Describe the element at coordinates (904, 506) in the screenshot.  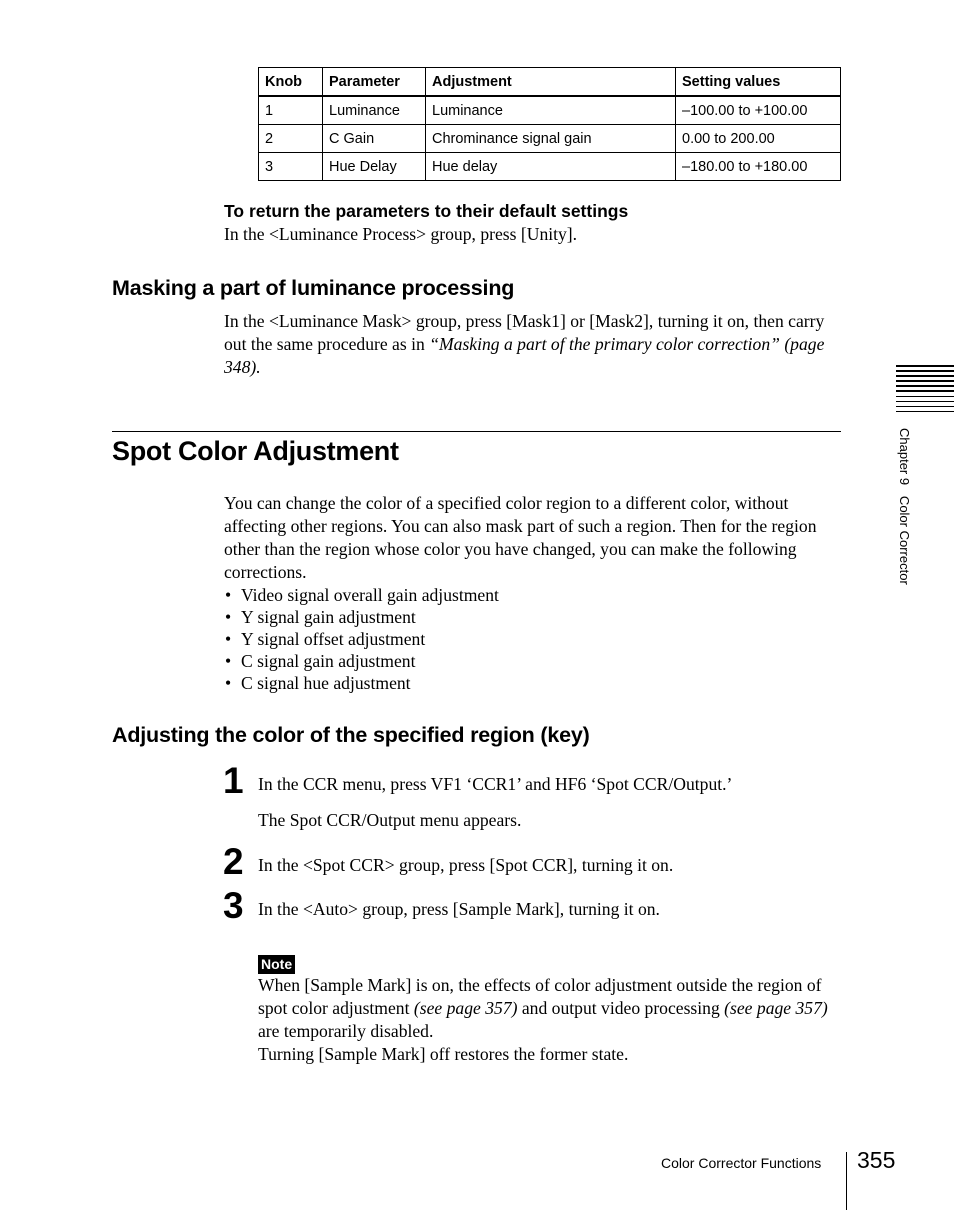
I see `chapter-side-label: Chapter 9 Color Corrector` at that location.